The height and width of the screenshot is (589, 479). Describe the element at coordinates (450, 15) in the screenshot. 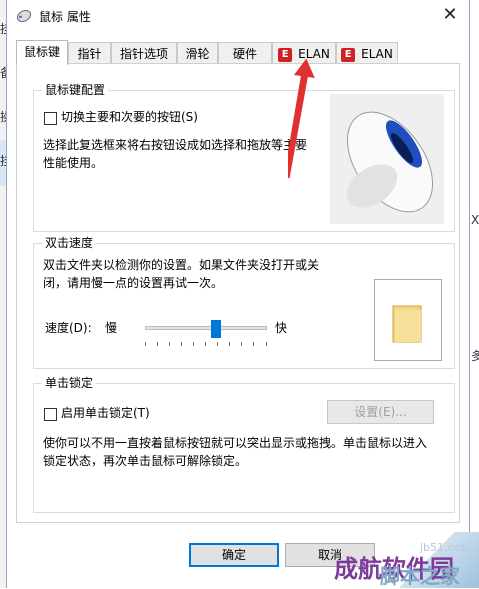

I see `close-button: ✕` at that location.